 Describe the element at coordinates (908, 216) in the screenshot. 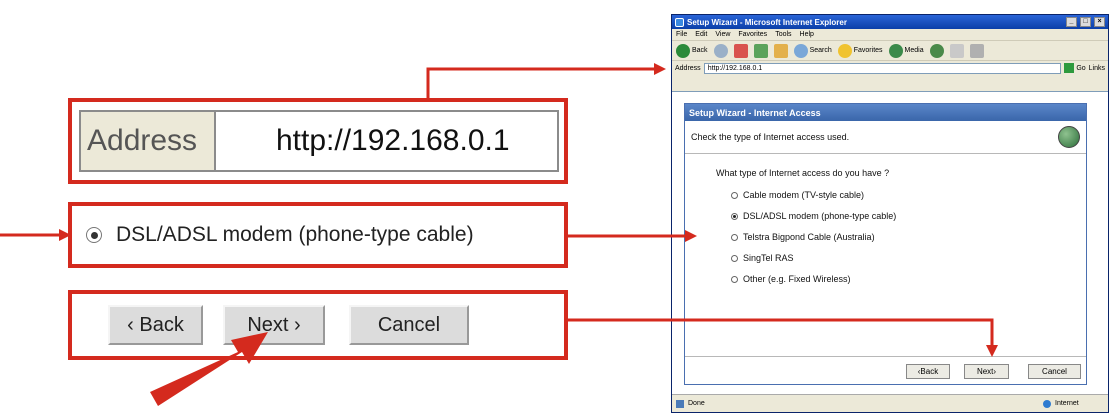

I see `option-dsl-adsl-modem: DSL/ADSL modem (phone-type cable)` at that location.